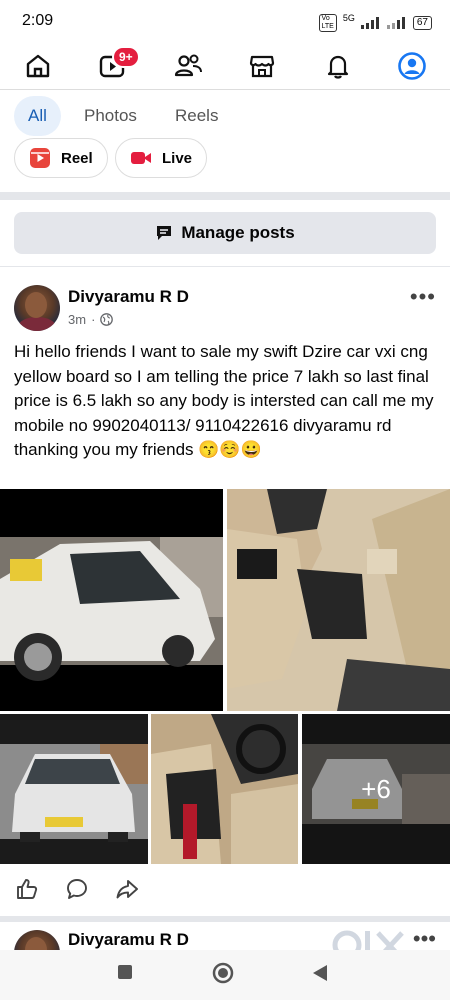  I want to click on home-button-icon, so click(223, 973).